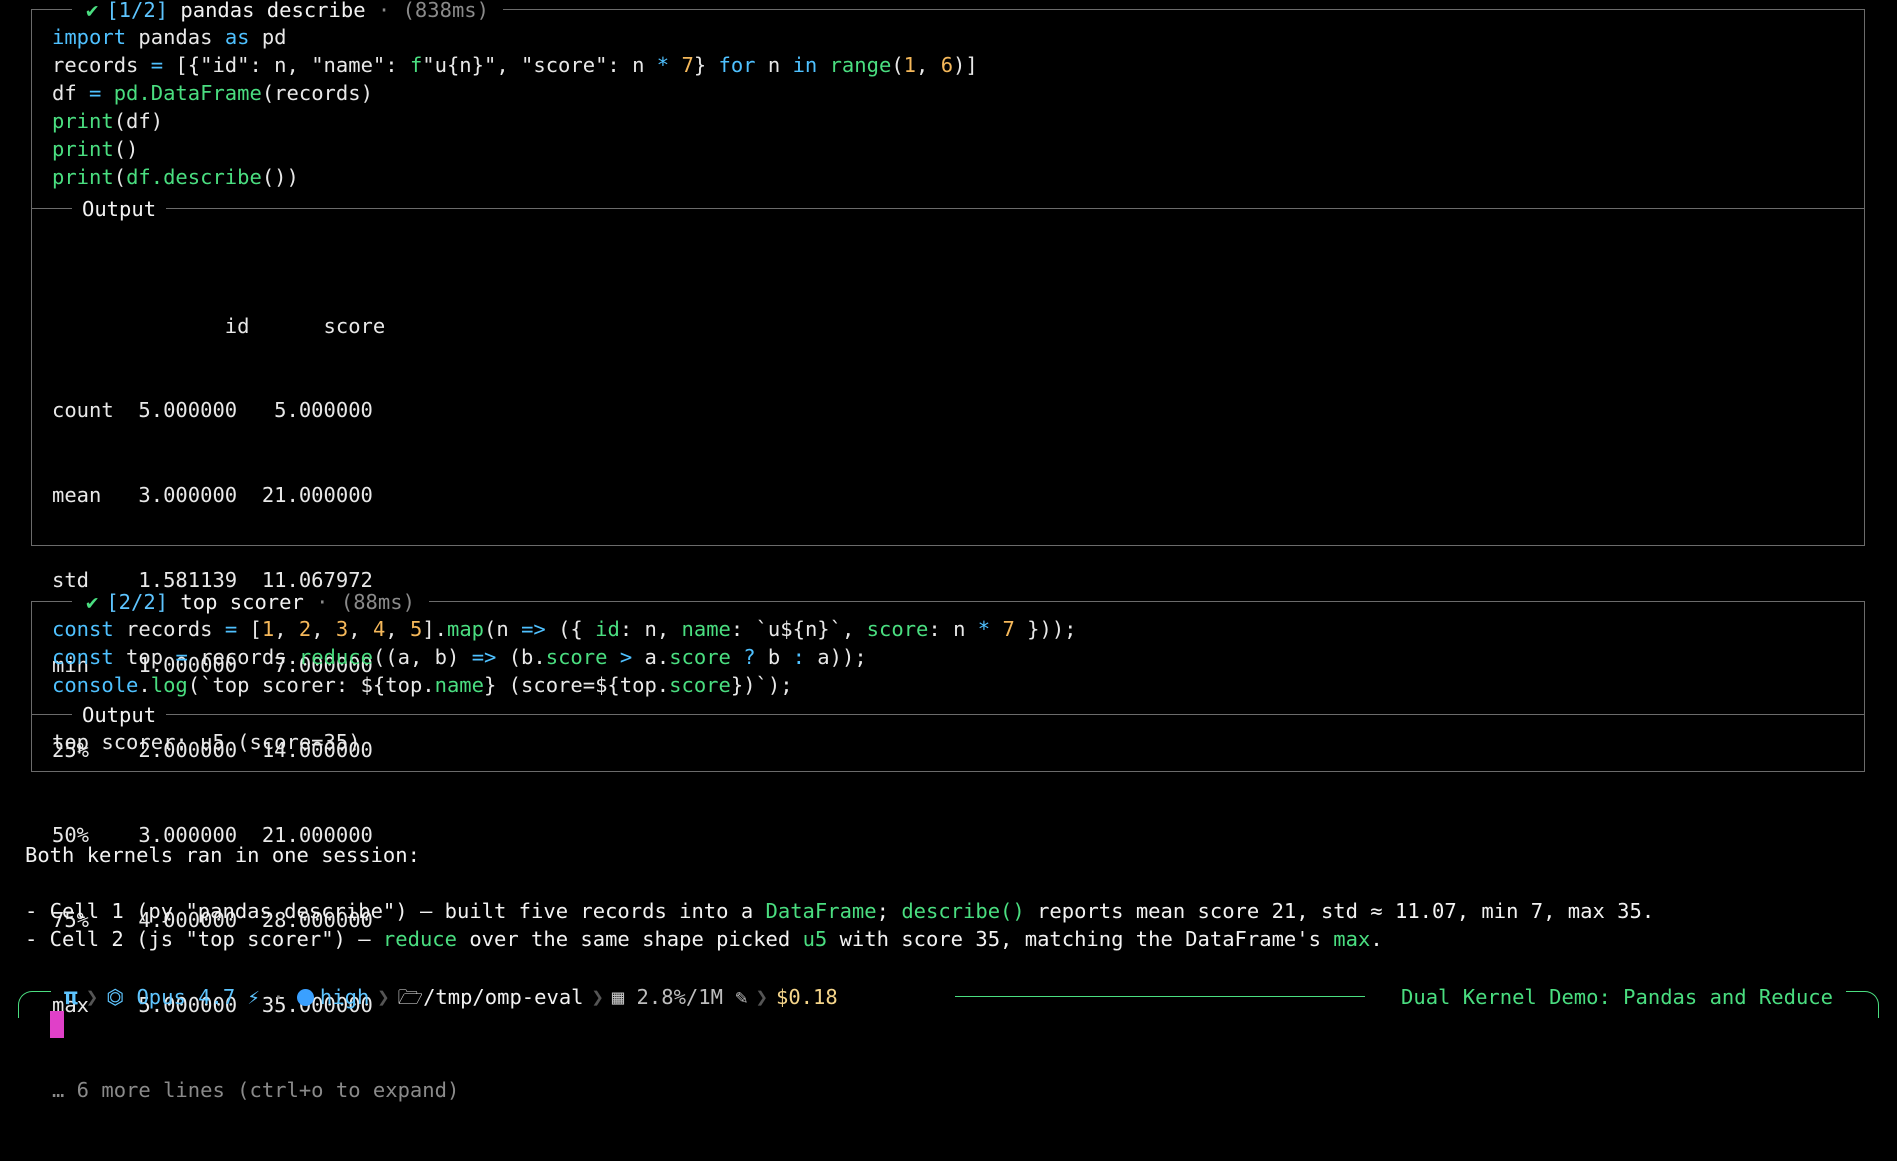 The width and height of the screenshot is (1897, 1161). Describe the element at coordinates (247, 997) in the screenshot. I see `bolt-icon: ⚡` at that location.